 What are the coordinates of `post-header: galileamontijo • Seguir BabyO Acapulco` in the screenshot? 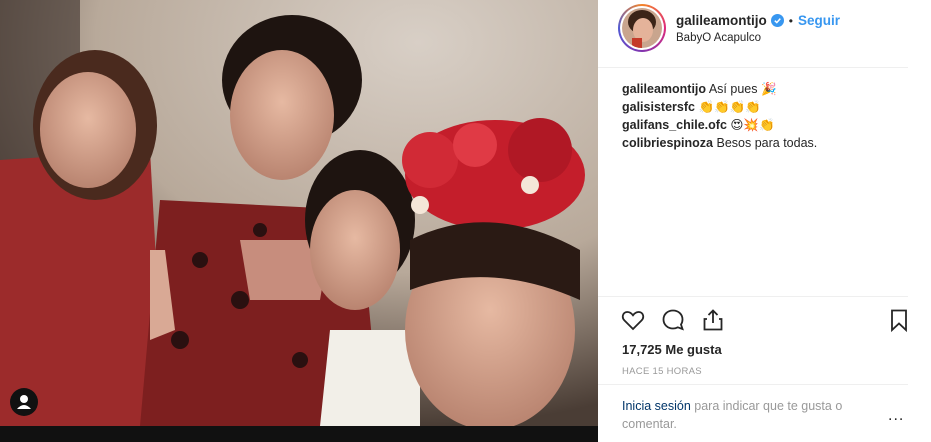 It's located at (753, 34).